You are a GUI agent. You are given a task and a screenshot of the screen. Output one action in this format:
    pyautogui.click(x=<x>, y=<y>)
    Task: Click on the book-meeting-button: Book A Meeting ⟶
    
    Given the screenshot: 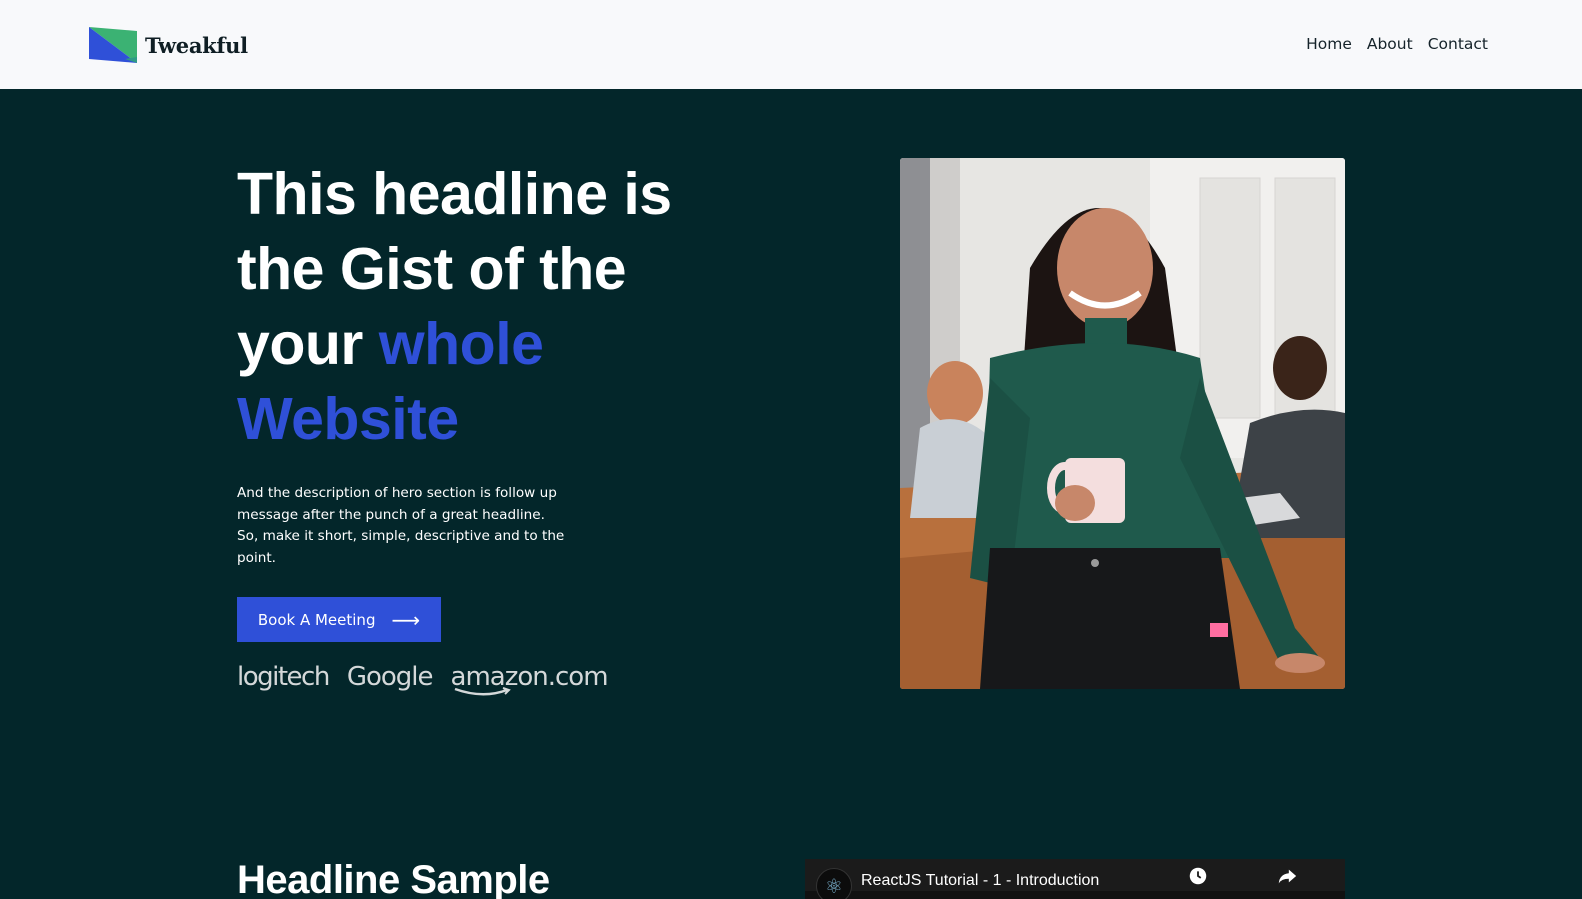 What is the action you would take?
    pyautogui.click(x=339, y=619)
    